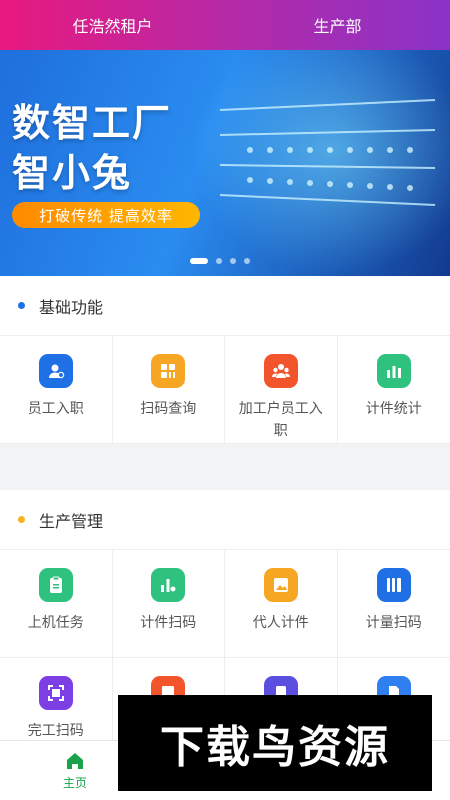 Image resolution: width=450 pixels, height=800 pixels. Describe the element at coordinates (275, 747) in the screenshot. I see `watermark-text: 下载鸟资源` at that location.